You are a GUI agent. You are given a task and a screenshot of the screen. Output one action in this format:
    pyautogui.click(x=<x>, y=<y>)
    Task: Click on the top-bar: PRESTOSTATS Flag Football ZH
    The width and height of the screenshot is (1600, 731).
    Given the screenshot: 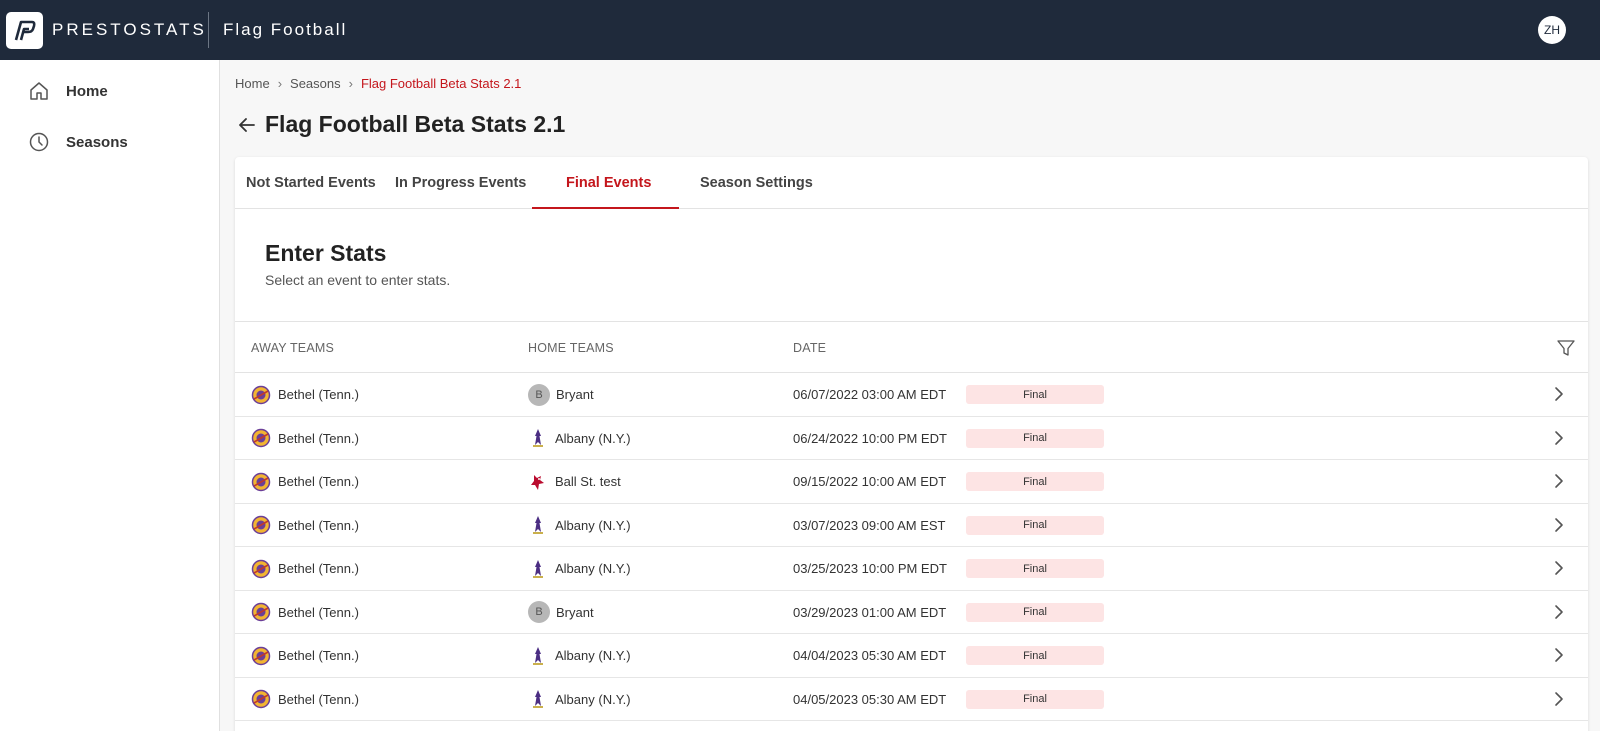 What is the action you would take?
    pyautogui.click(x=800, y=30)
    